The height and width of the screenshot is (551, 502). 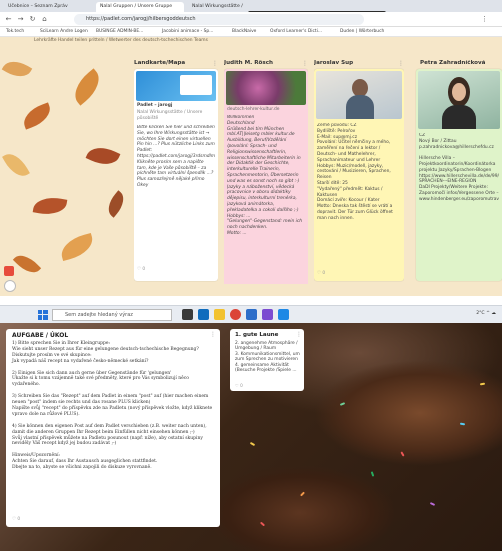 I want to click on back-icon: ←, so click(x=8, y=19).